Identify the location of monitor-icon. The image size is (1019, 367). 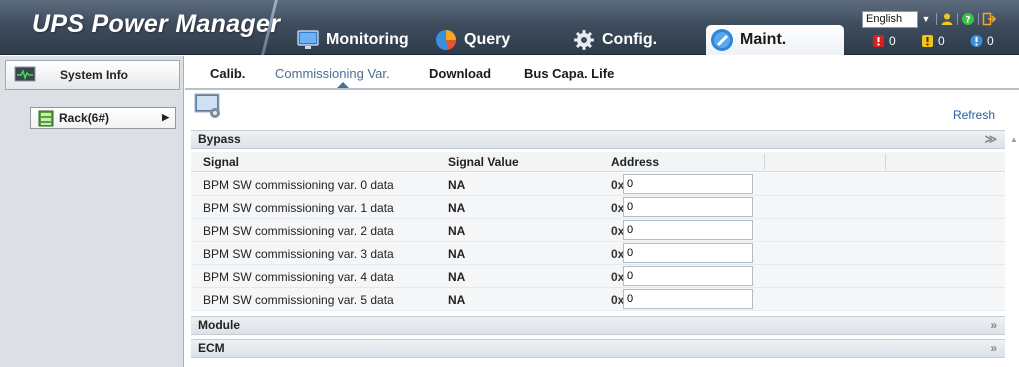
(308, 39).